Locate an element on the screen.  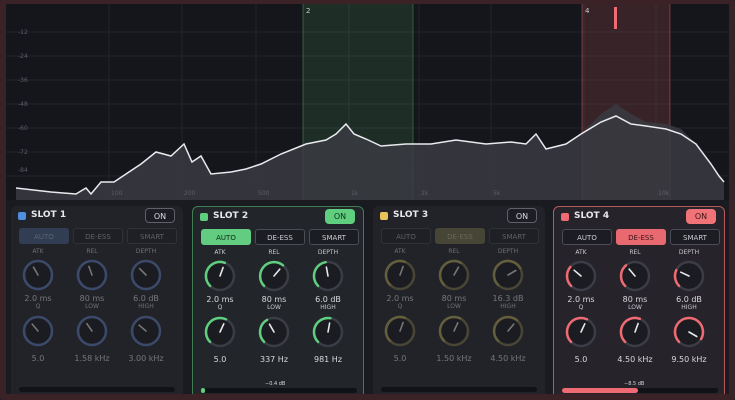
db-label: -60 is located at coordinates (23, 128).